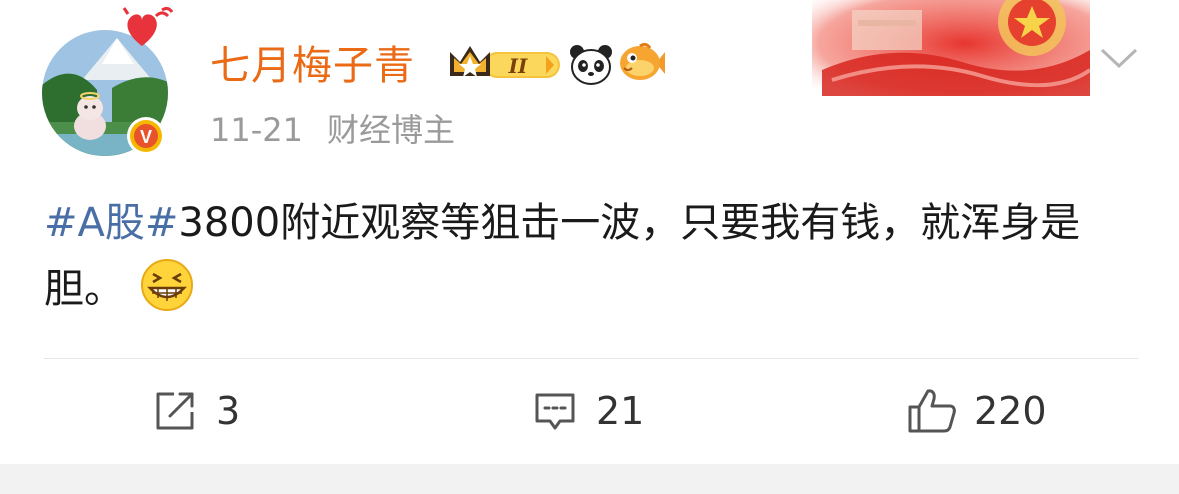 This screenshot has height=494, width=1179. Describe the element at coordinates (518, 66) in the screenshot. I see `crown-level-text: II` at that location.